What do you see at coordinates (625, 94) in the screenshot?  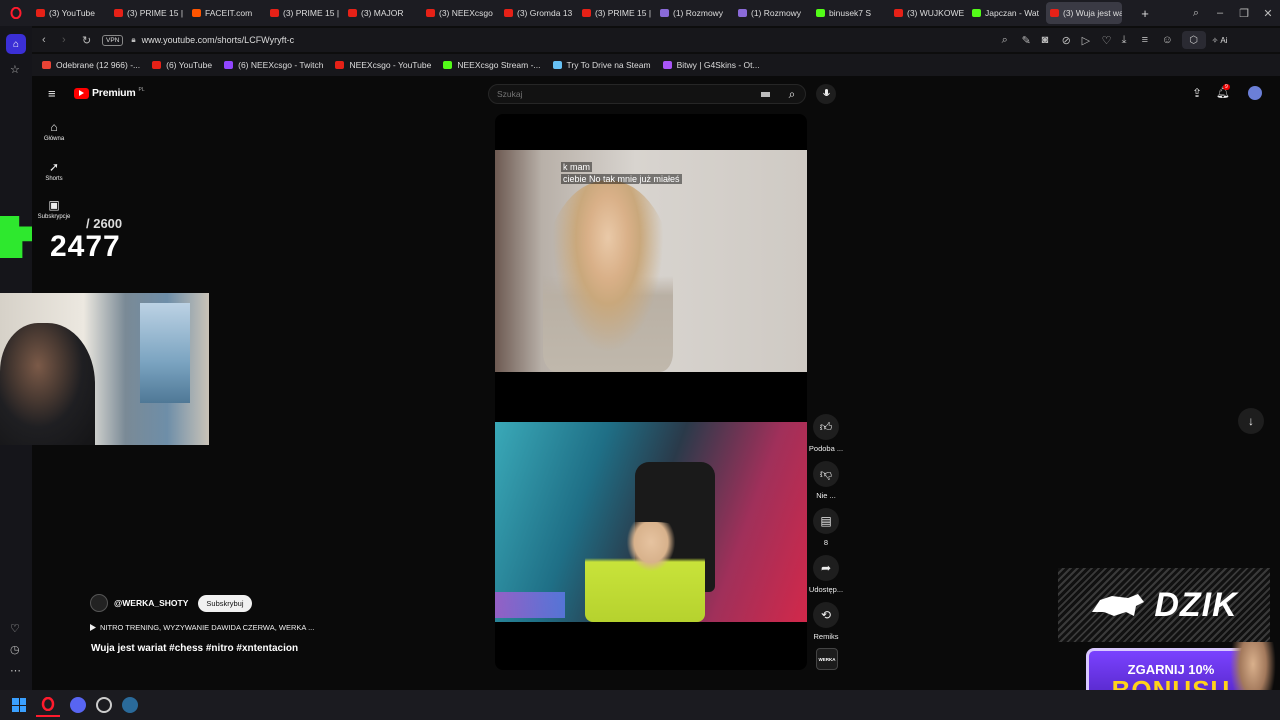 I see `search-input` at bounding box center [625, 94].